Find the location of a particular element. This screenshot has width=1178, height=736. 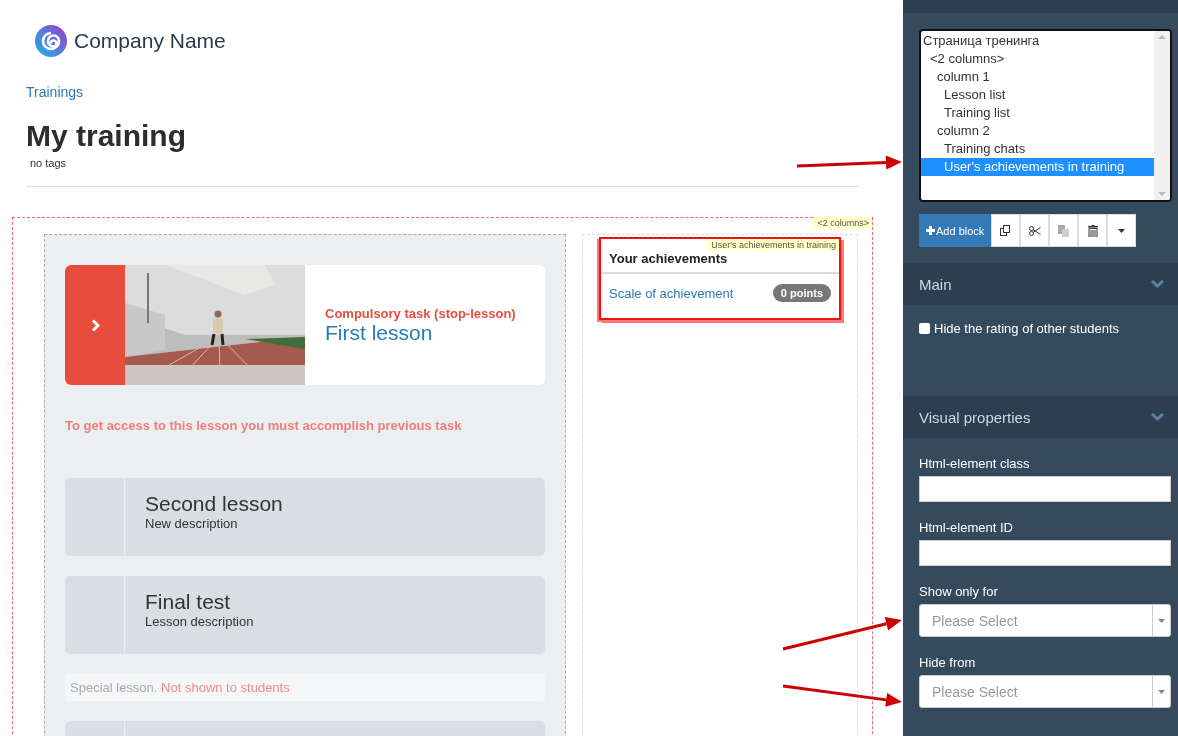

plus-icon is located at coordinates (930, 230).